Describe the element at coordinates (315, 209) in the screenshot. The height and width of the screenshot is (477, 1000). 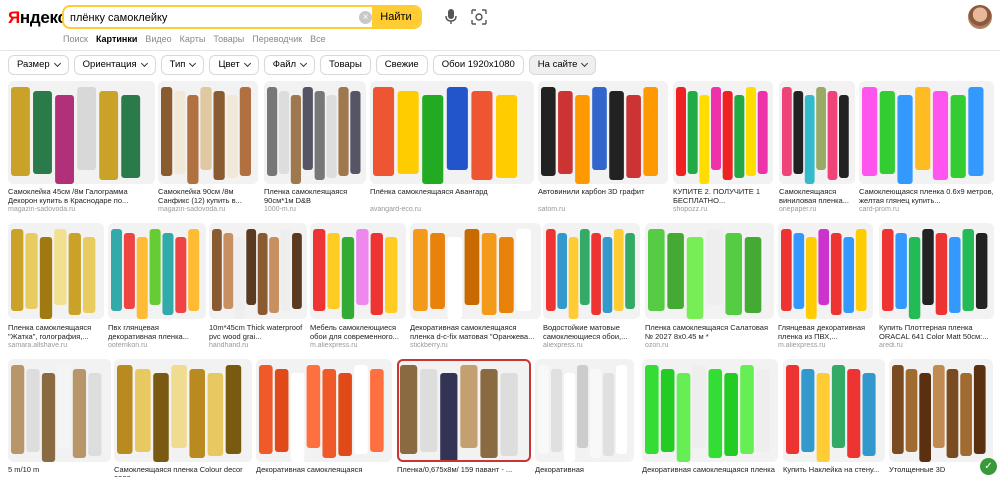
I see `image-source: 1000-m.ru` at that location.